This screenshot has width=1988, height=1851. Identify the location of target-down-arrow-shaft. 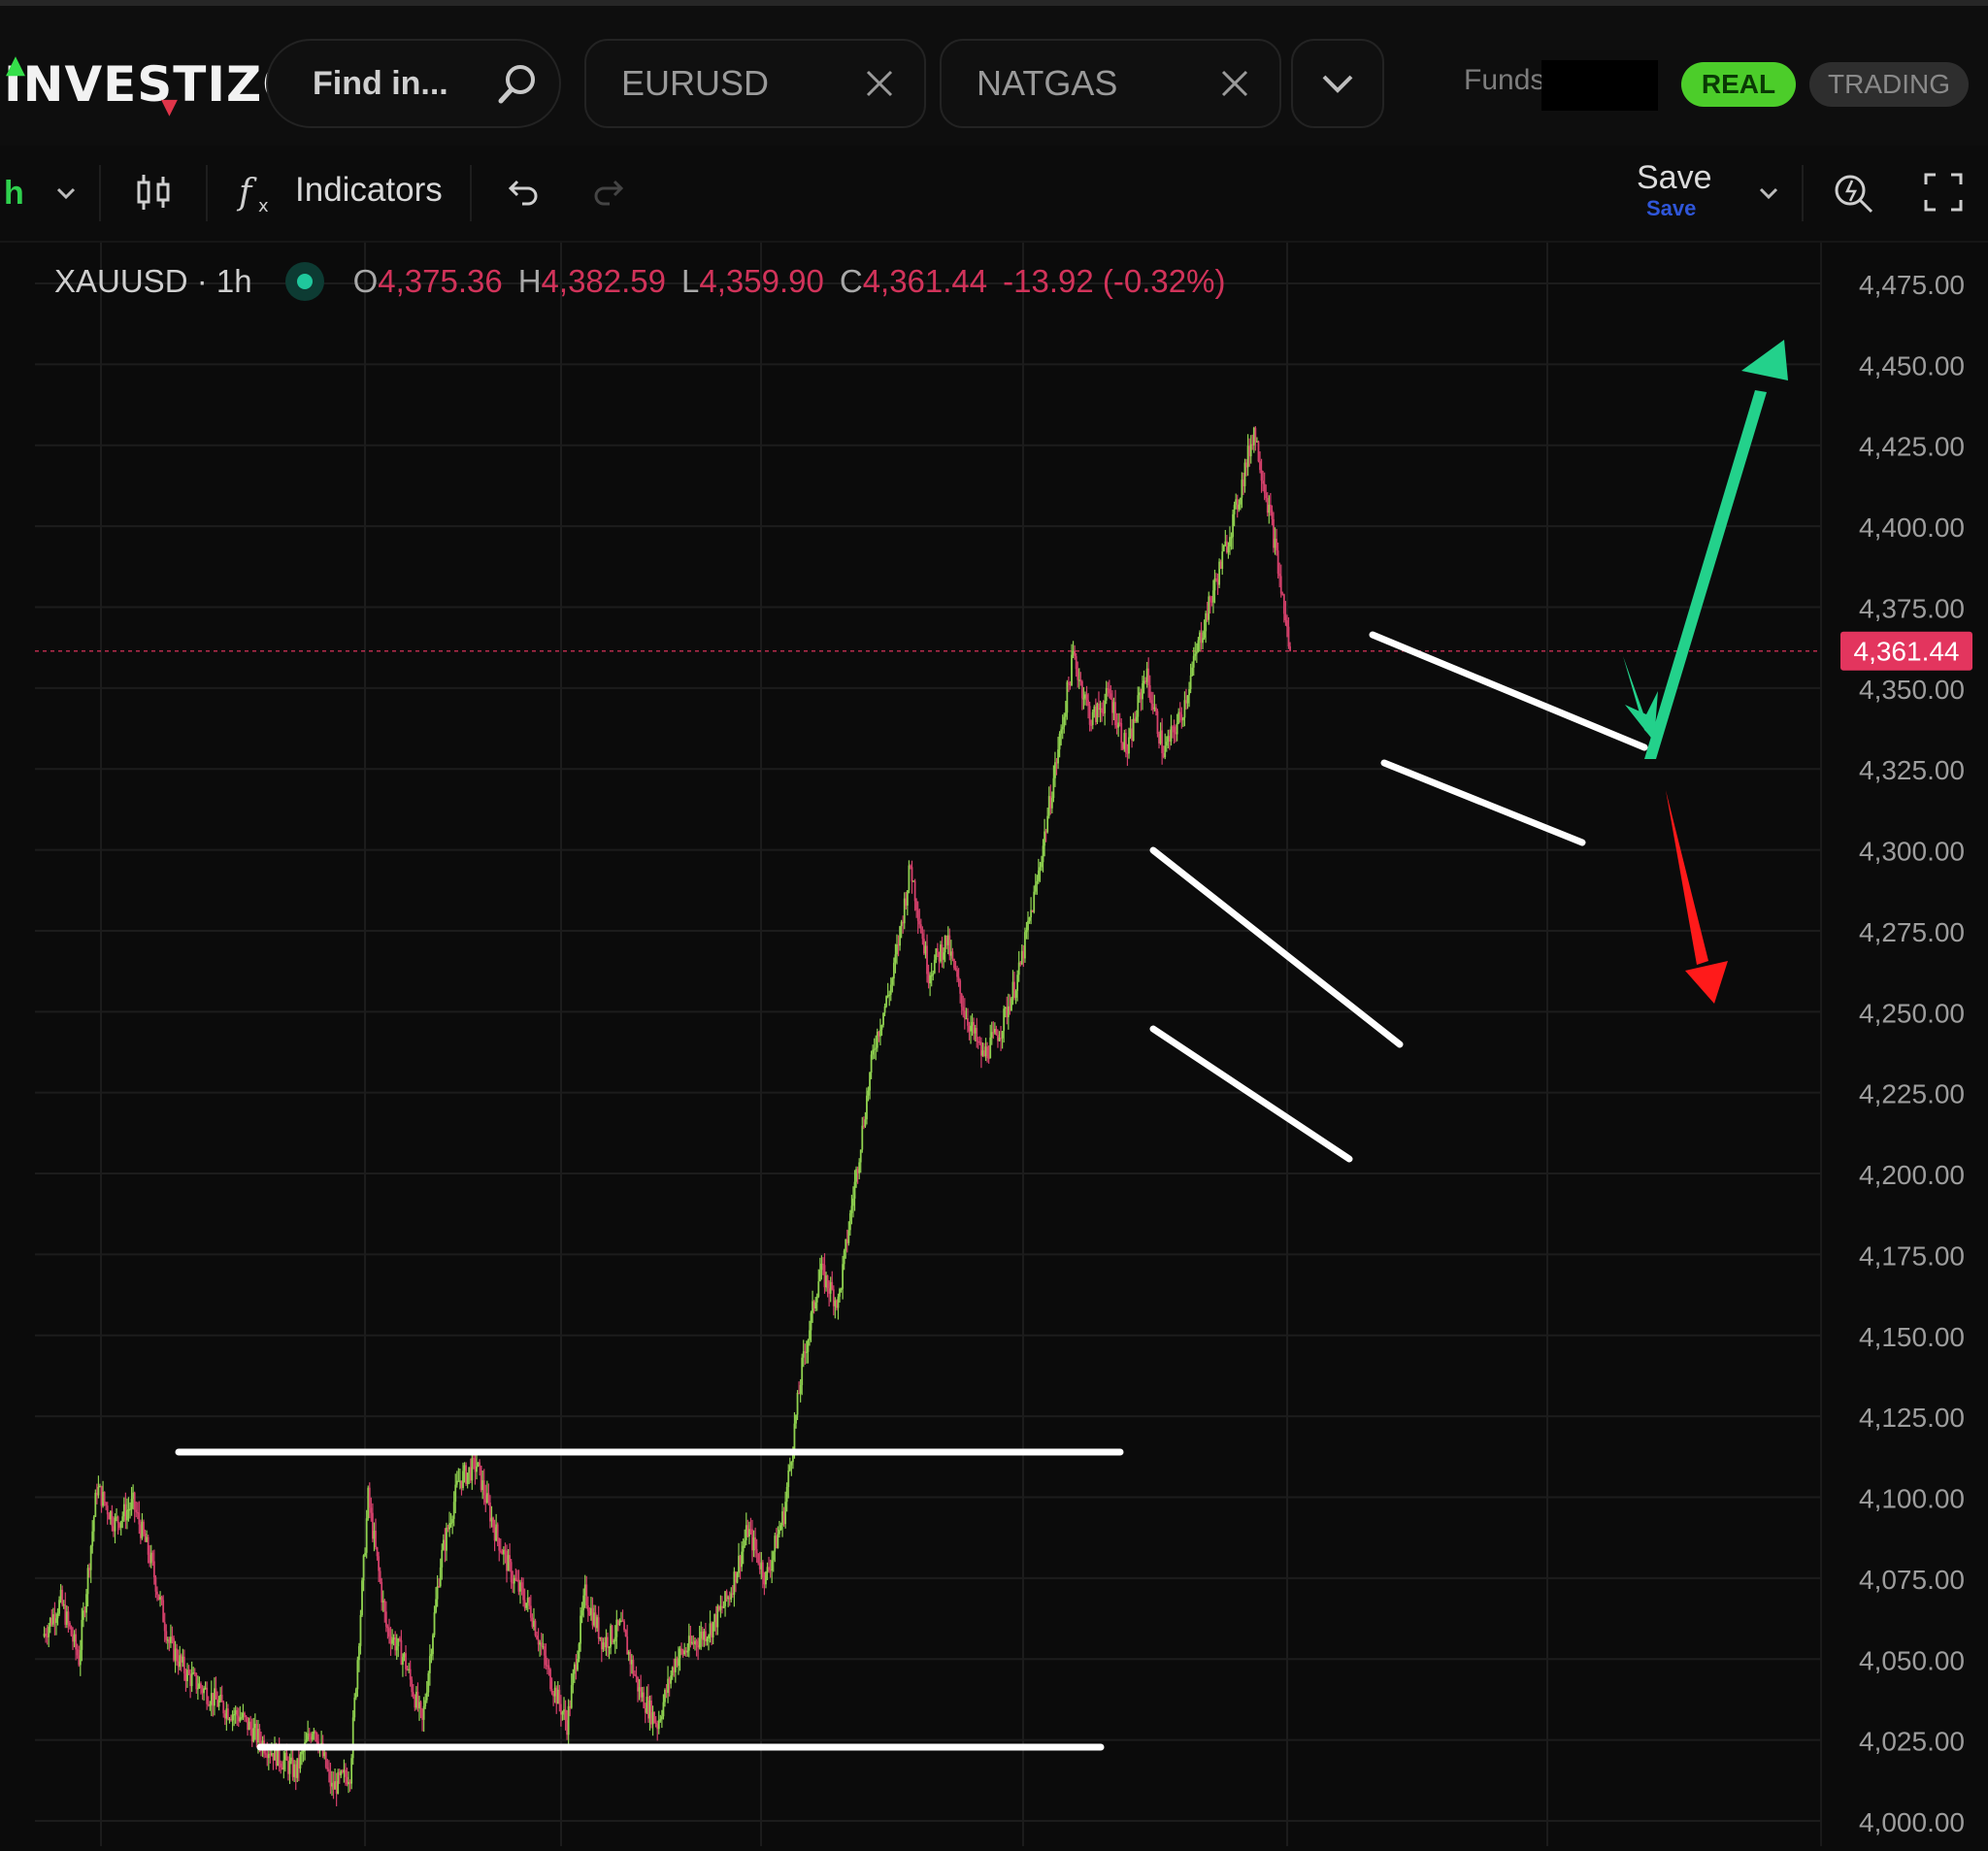
(1687, 877).